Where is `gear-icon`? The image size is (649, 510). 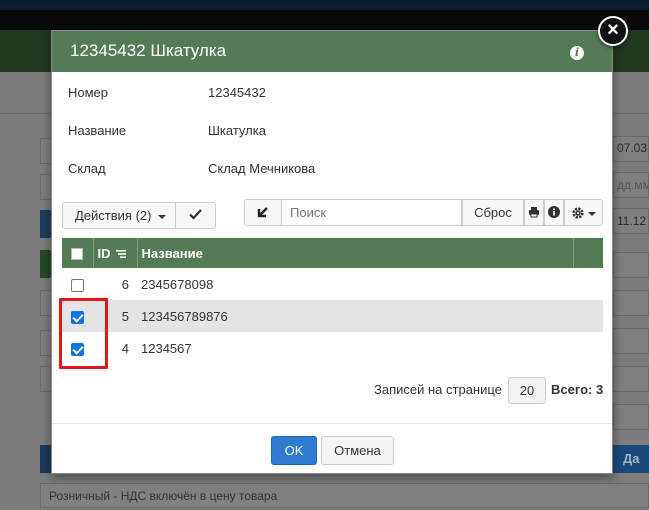 gear-icon is located at coordinates (578, 213).